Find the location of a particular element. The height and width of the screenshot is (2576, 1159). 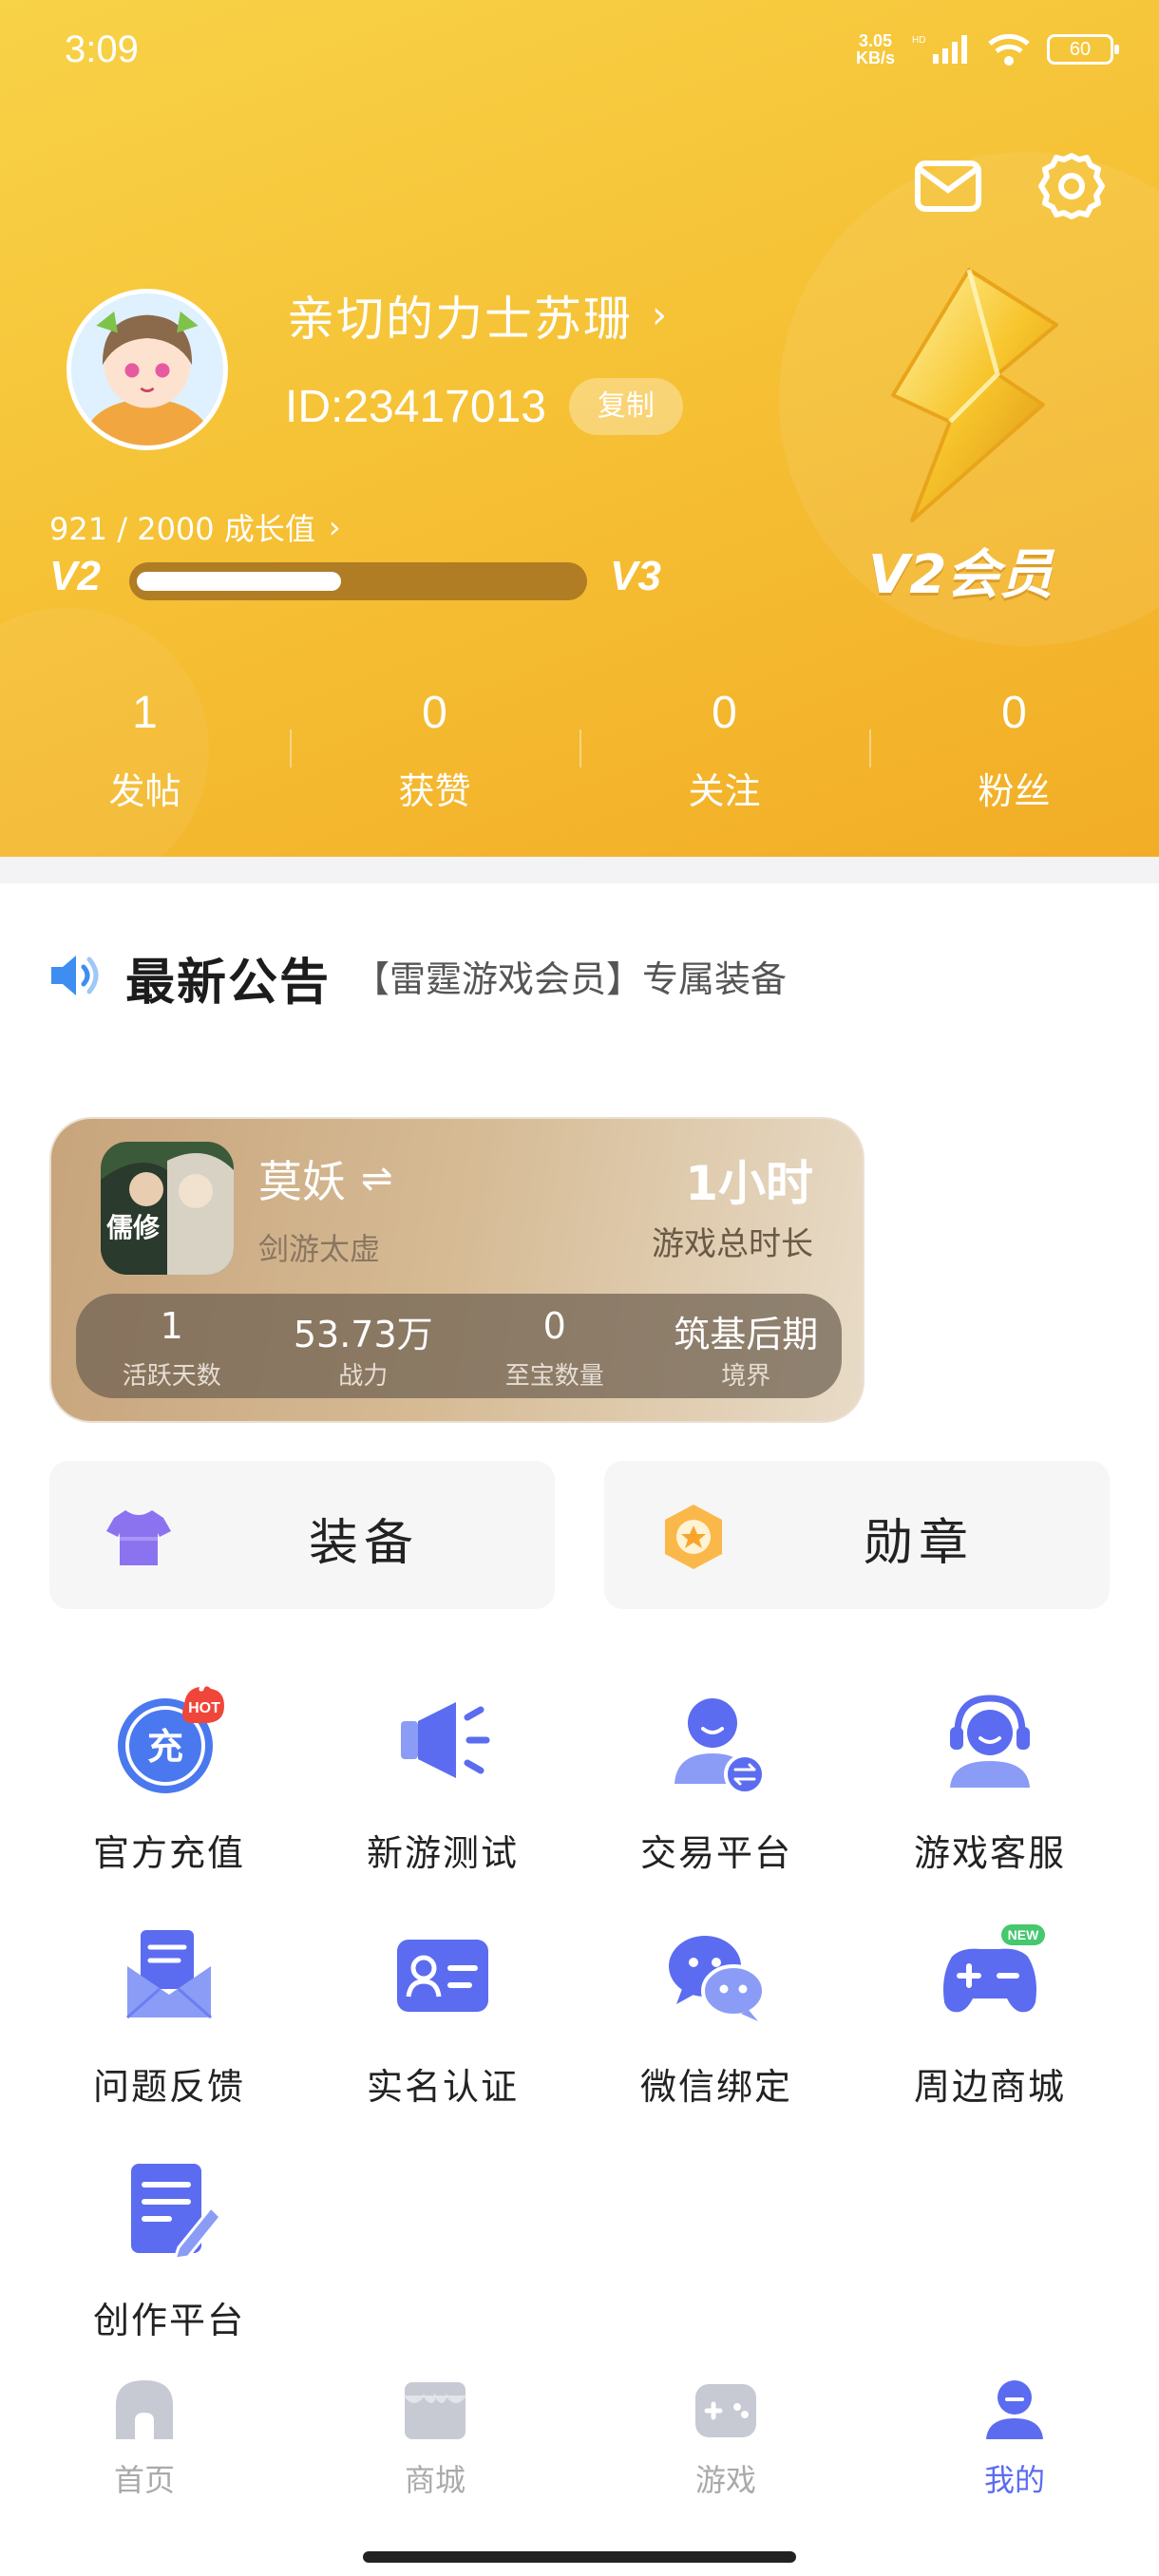

growth-link: 921 / 2000 成长值 › is located at coordinates (195, 527).